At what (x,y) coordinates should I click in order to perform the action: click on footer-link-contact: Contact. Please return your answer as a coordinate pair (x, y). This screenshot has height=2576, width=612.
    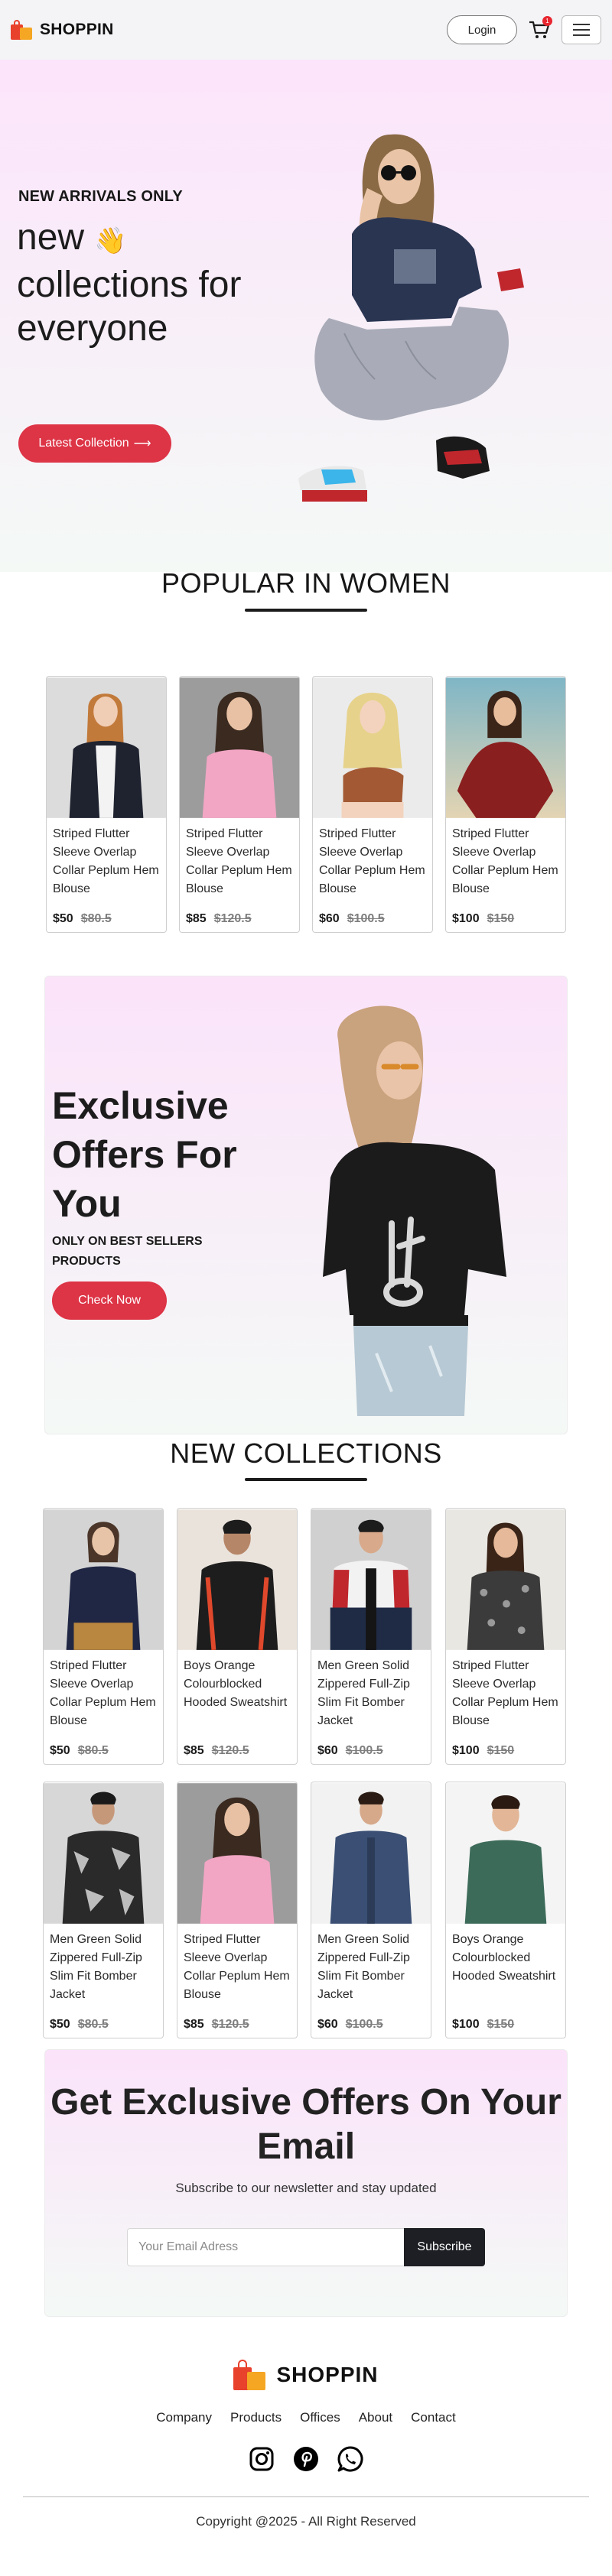
    Looking at the image, I should click on (433, 2417).